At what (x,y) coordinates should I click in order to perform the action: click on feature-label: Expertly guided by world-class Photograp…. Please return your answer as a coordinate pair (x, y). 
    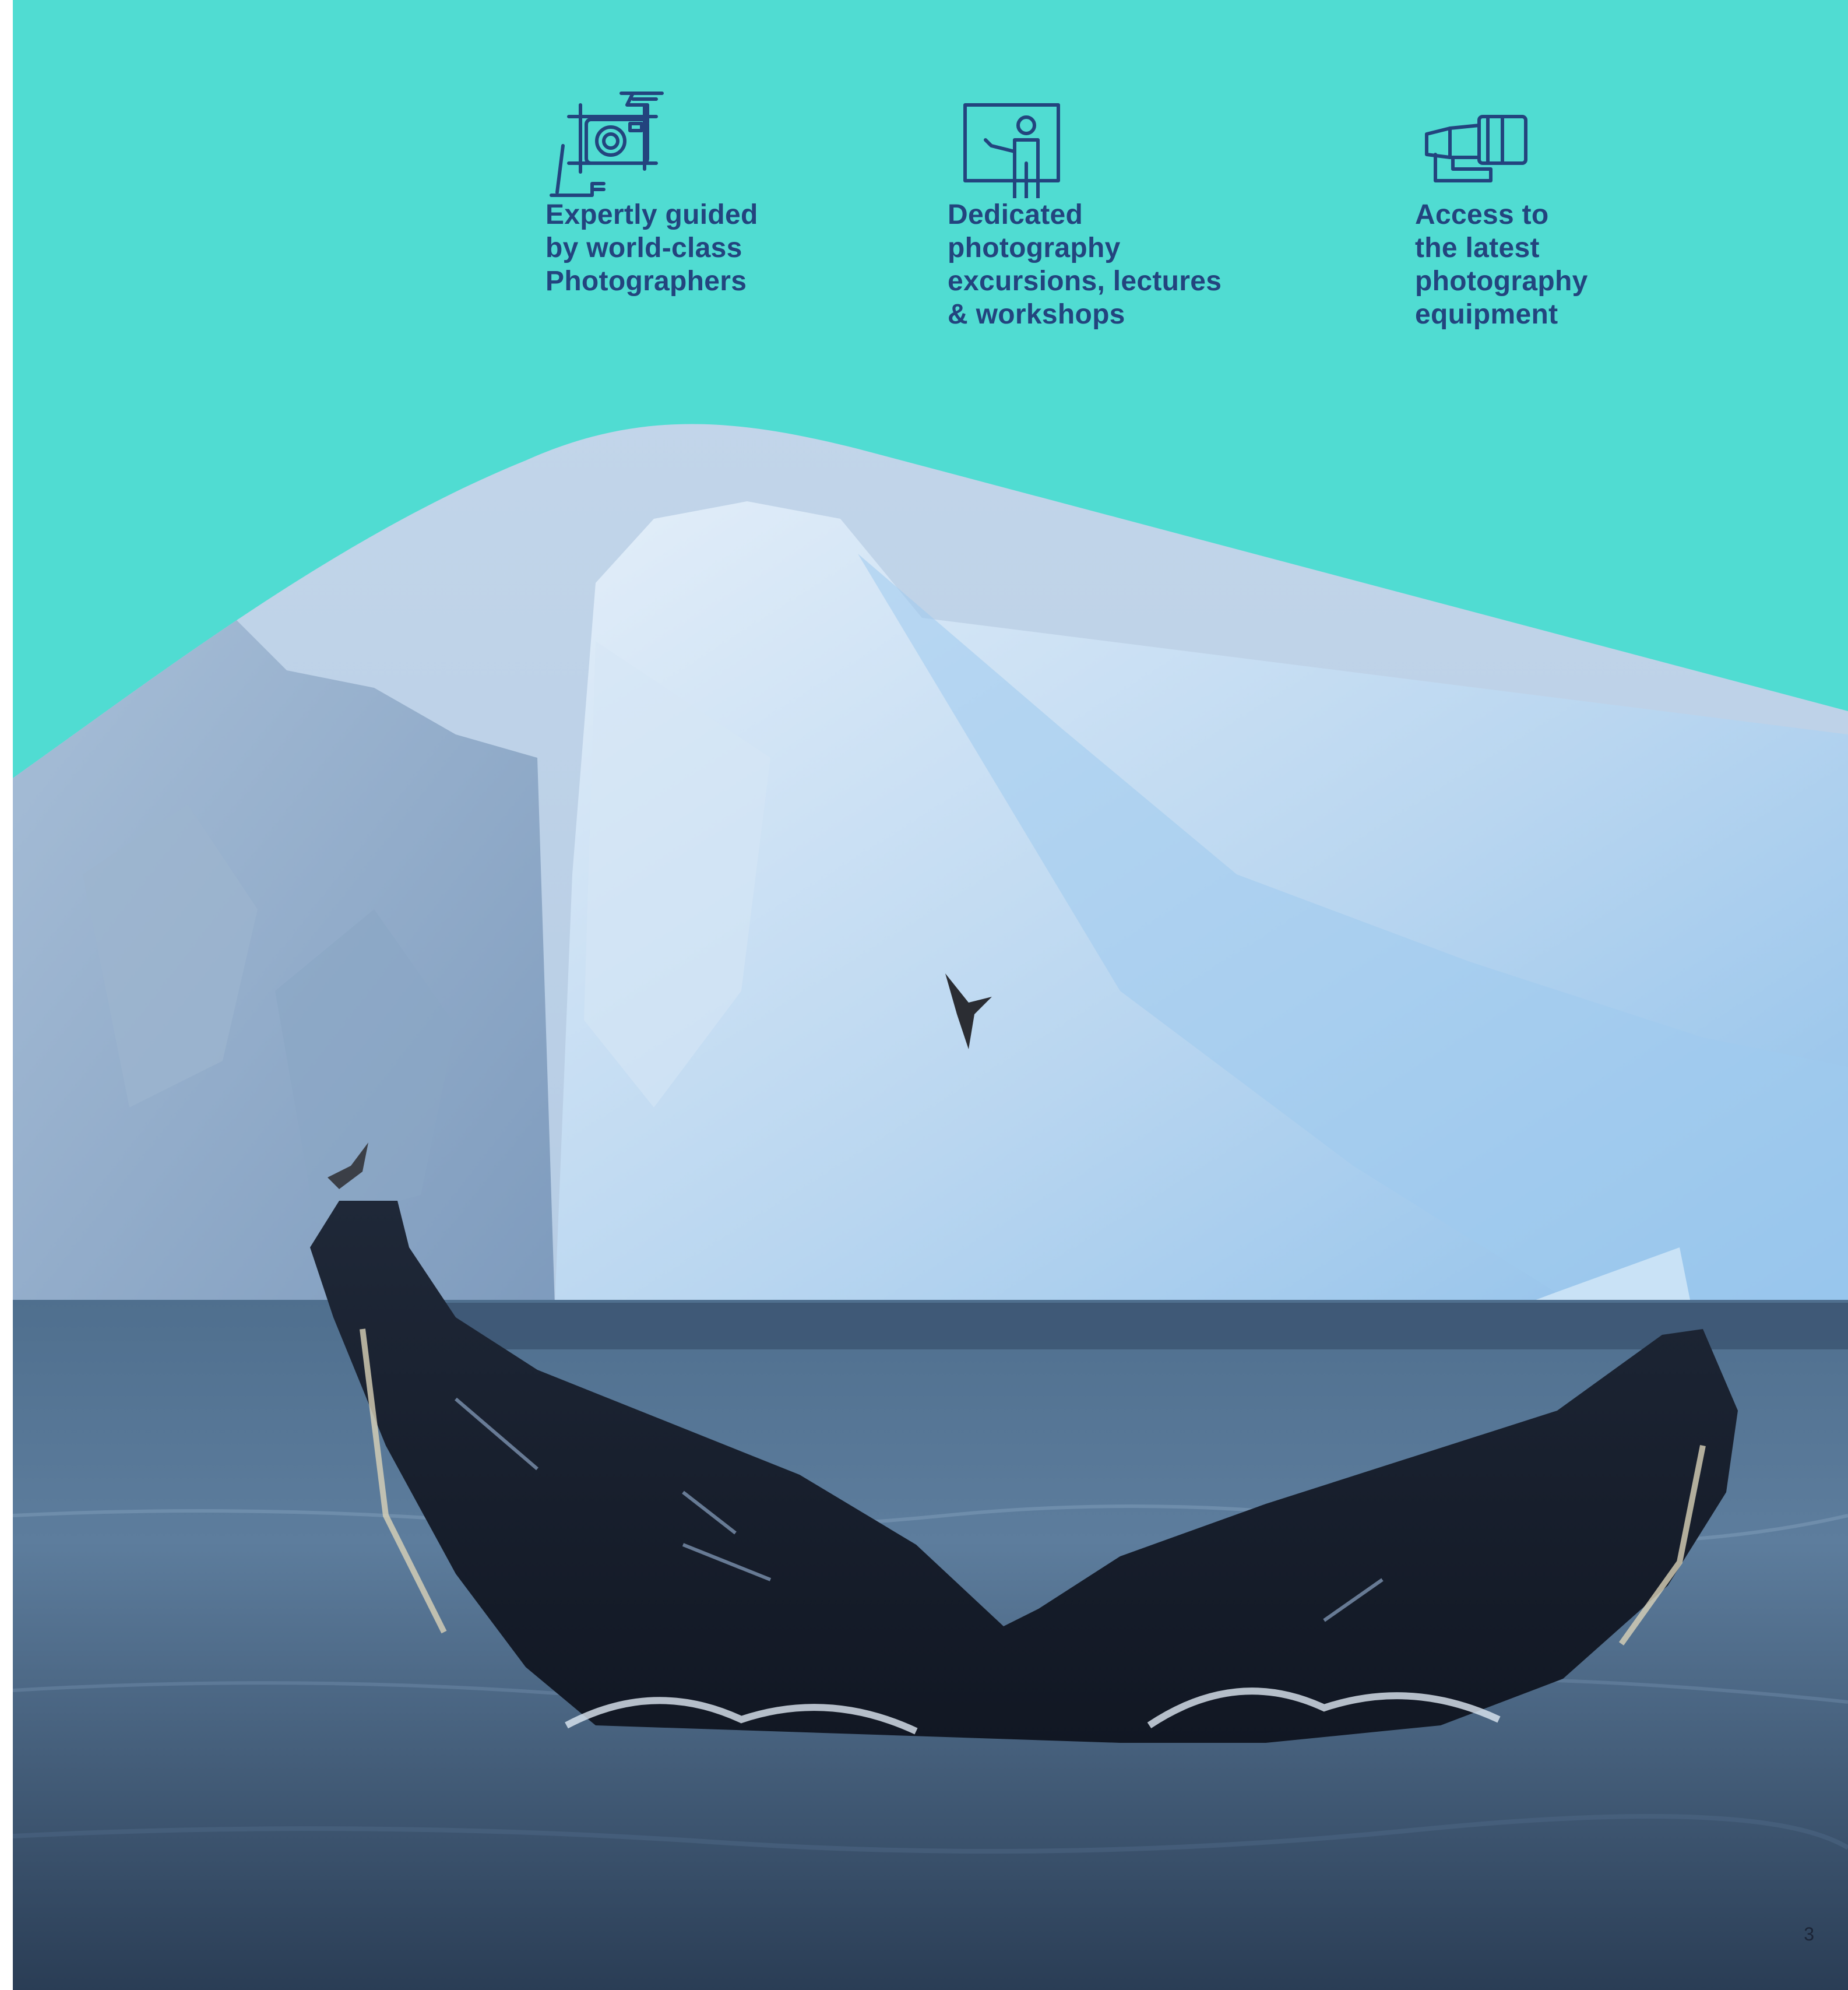
    Looking at the image, I should click on (651, 248).